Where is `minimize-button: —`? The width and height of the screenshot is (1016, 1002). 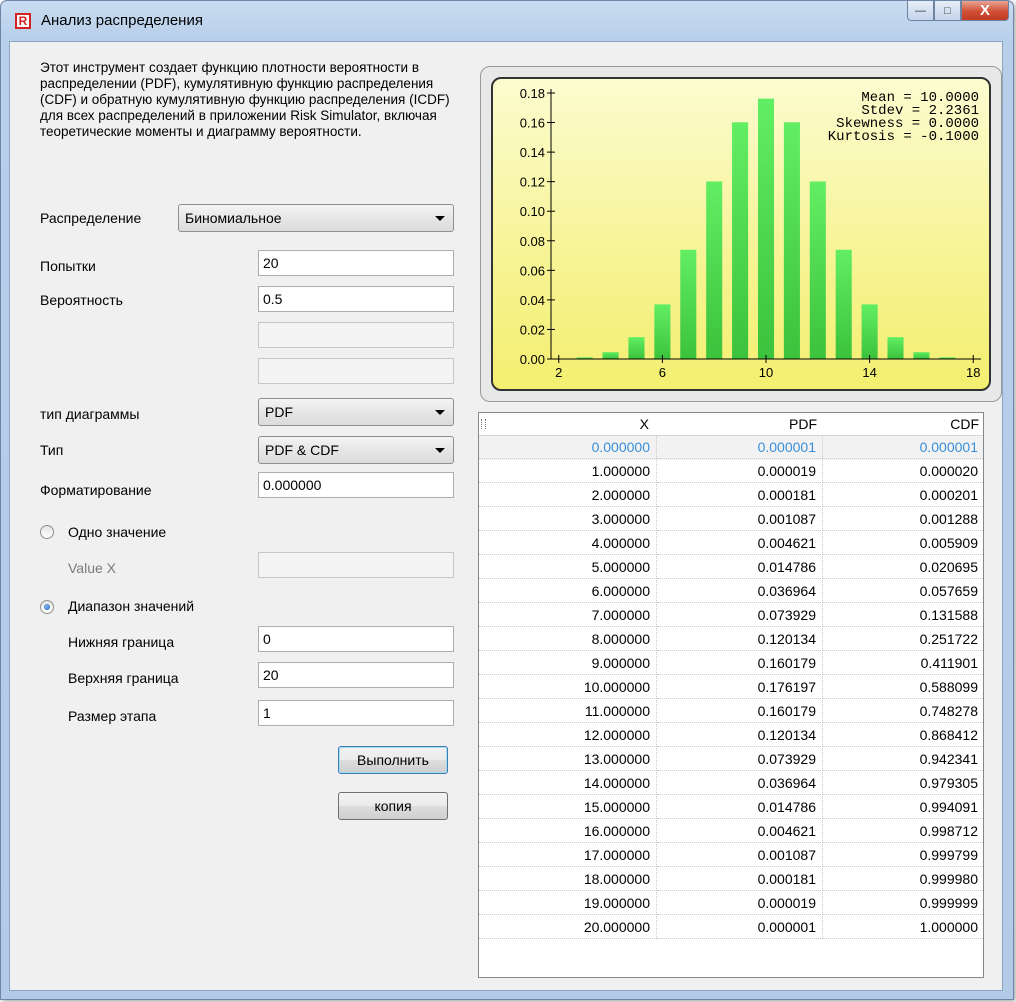 minimize-button: — is located at coordinates (920, 11).